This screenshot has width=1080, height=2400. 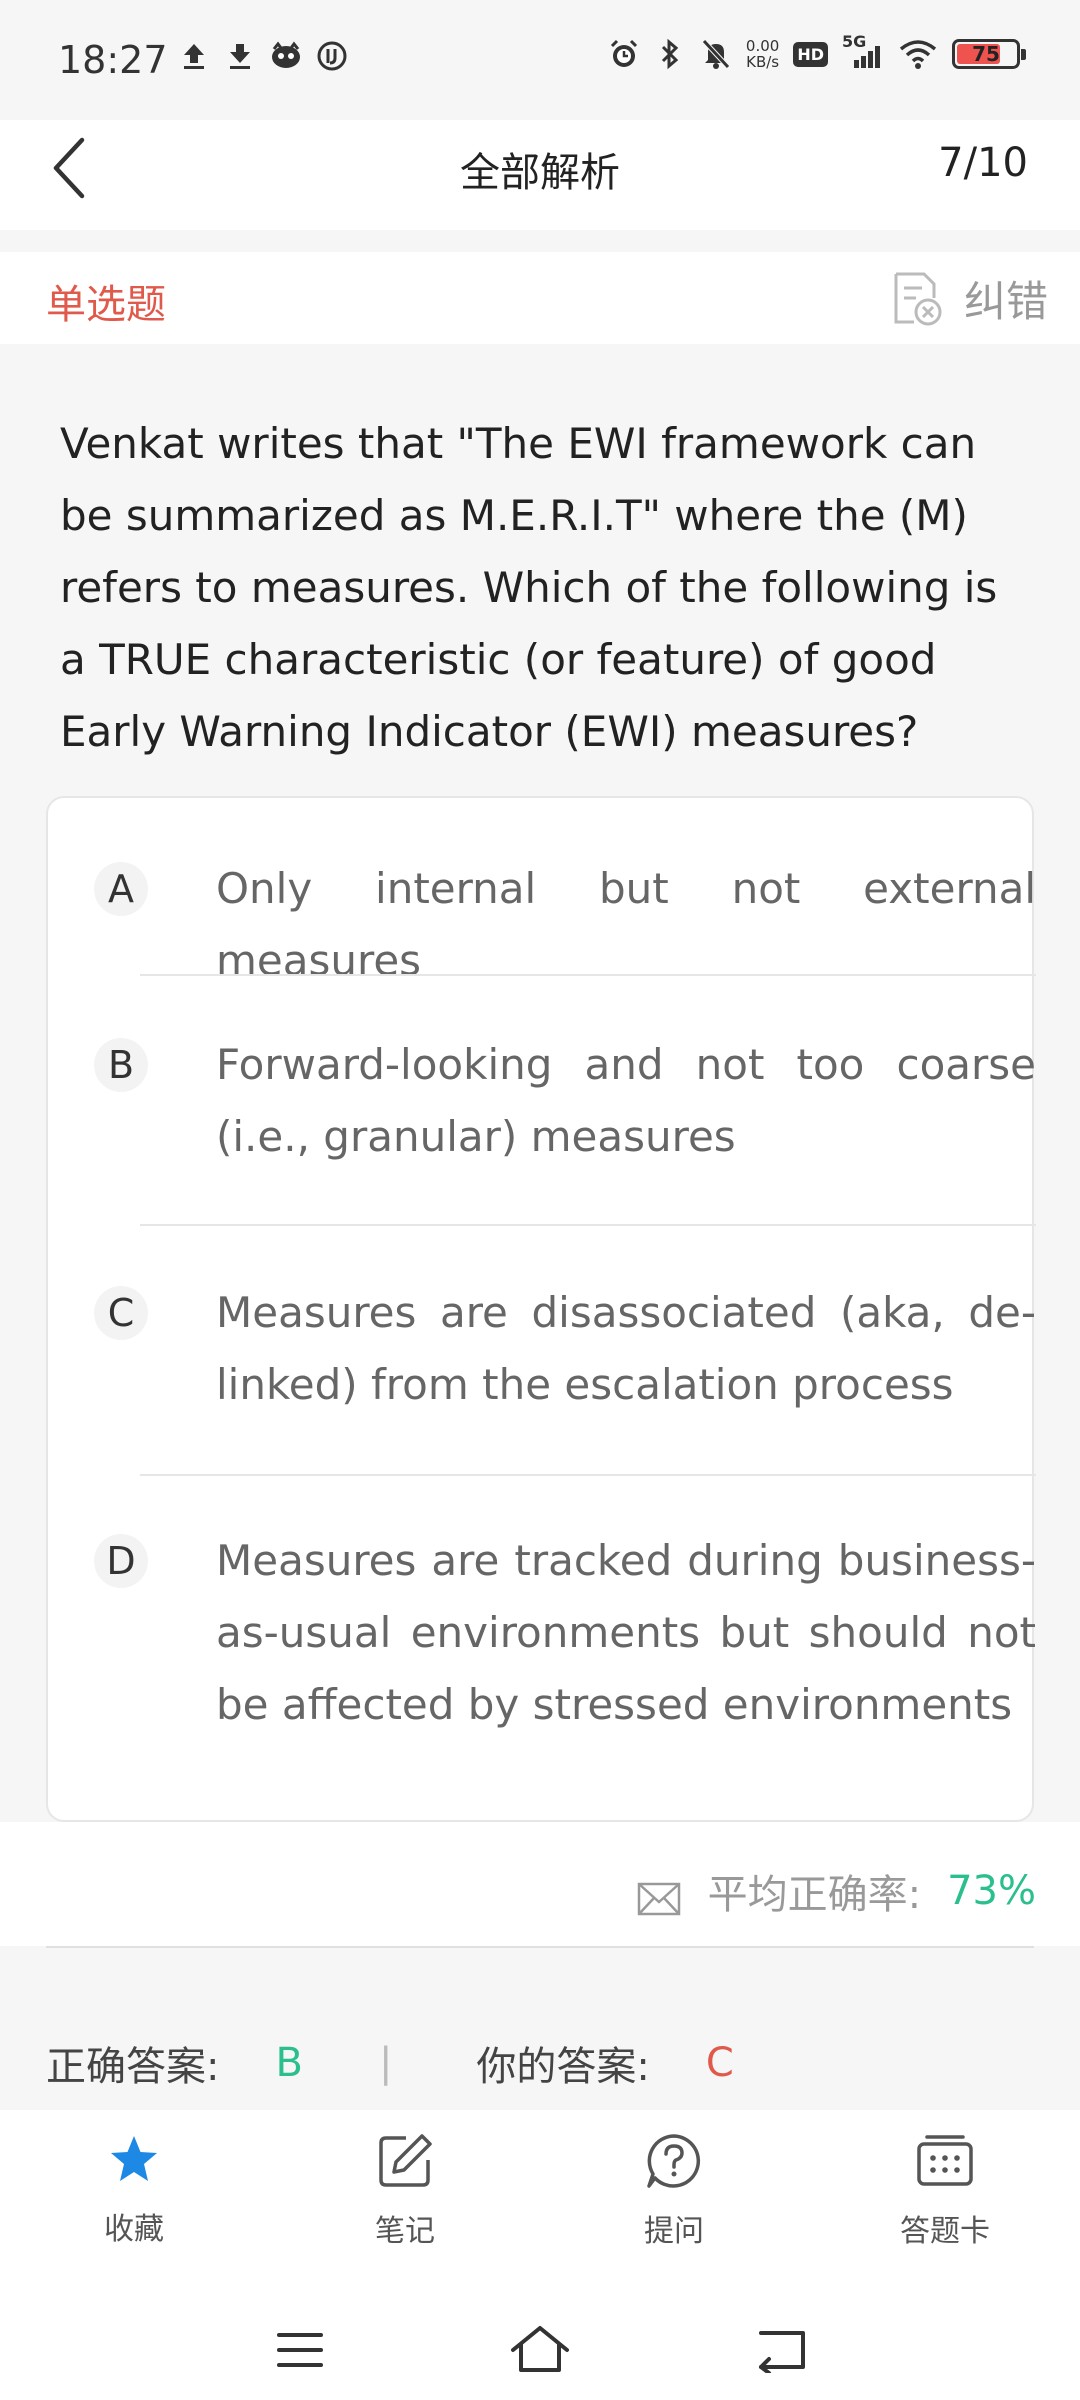 I want to click on status-system-icons: 0.00 KB/s HD 5G 75, so click(x=817, y=51).